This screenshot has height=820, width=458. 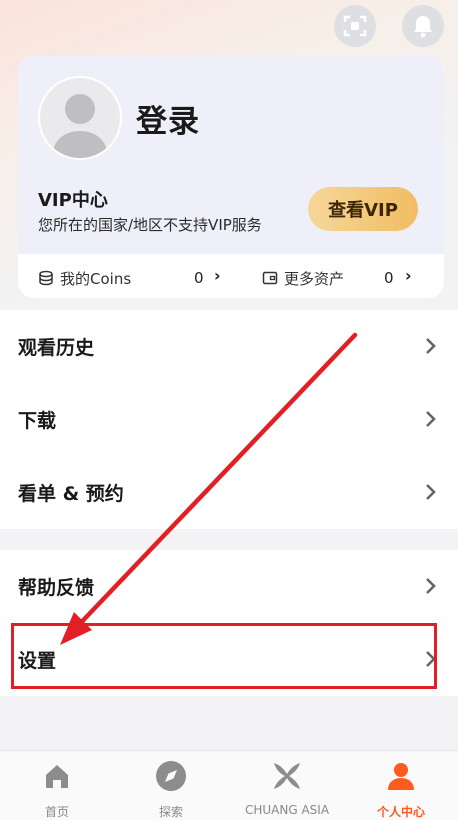 I want to click on tab-chuang-asia: CHUANG ASIA, so click(x=287, y=785).